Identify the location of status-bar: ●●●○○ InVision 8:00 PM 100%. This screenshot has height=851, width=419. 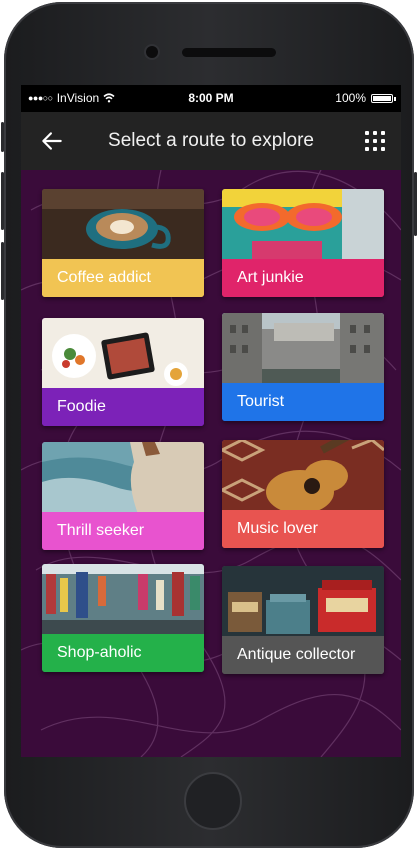
(211, 98).